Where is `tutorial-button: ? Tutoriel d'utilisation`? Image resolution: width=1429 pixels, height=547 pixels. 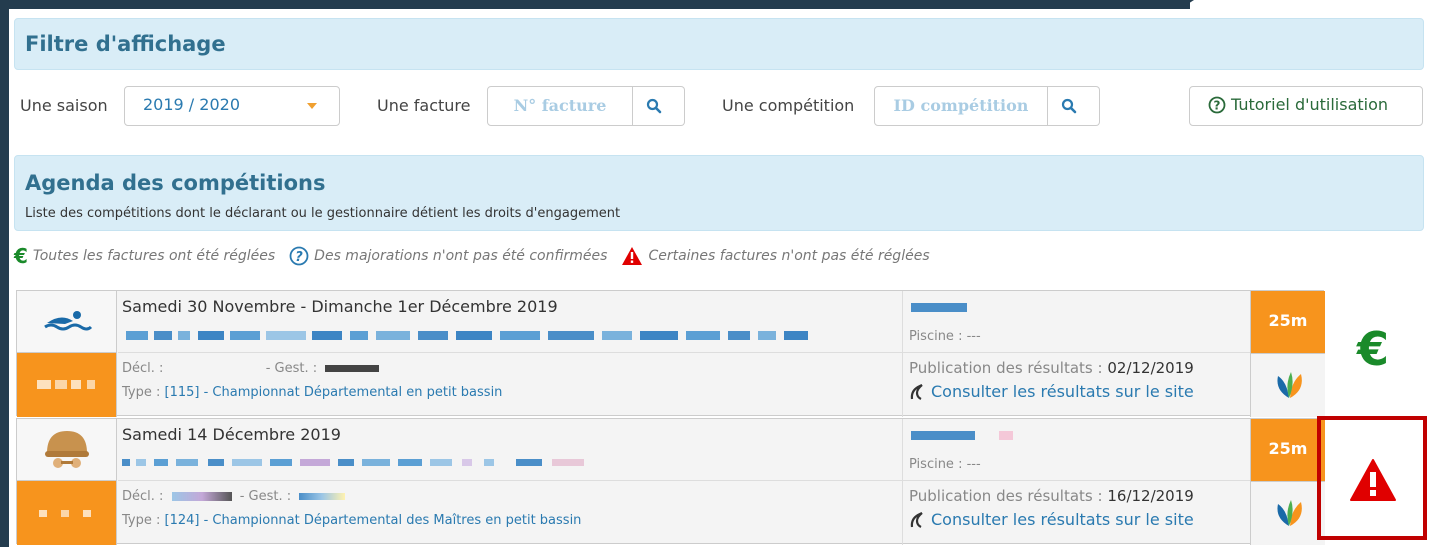 tutorial-button: ? Tutoriel d'utilisation is located at coordinates (1306, 106).